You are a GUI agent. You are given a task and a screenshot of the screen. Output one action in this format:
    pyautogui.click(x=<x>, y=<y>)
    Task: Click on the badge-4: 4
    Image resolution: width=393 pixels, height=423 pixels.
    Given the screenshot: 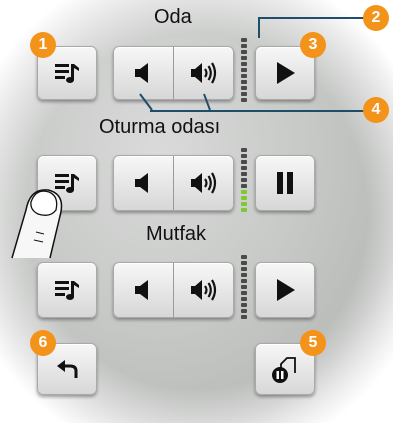 What is the action you would take?
    pyautogui.click(x=376, y=110)
    